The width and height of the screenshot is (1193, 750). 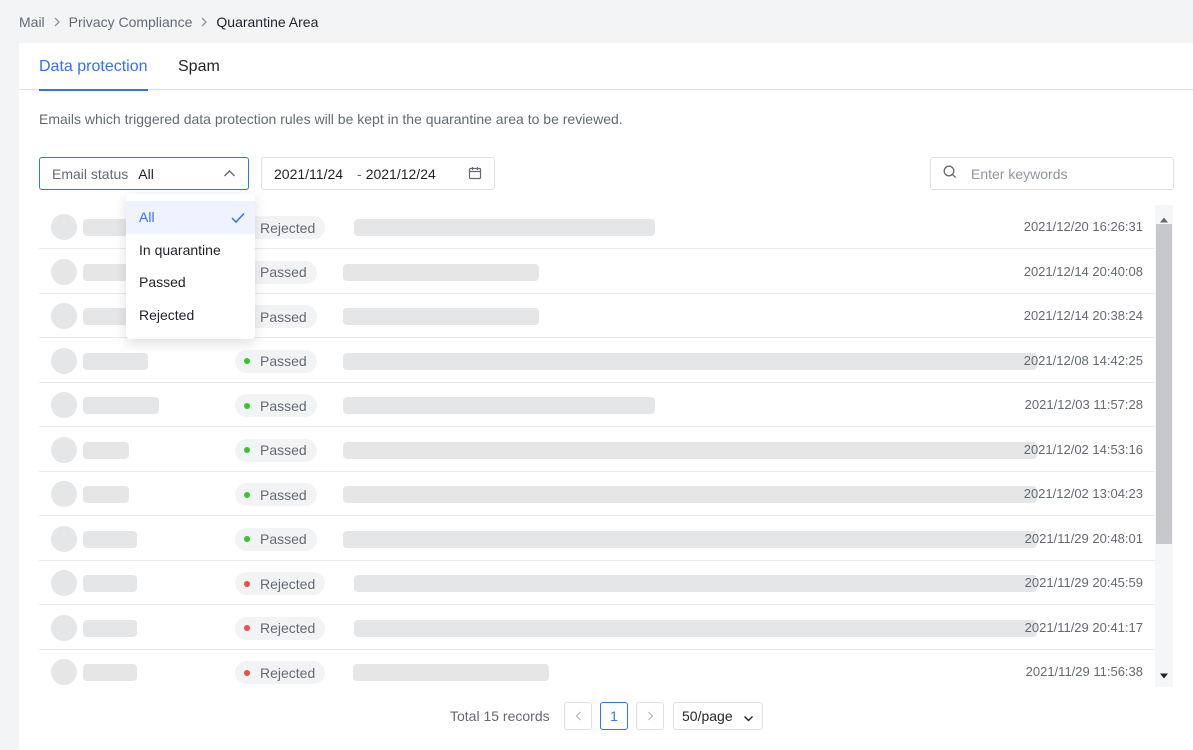 What do you see at coordinates (1083, 271) in the screenshot?
I see `email-time: 2021/12/14 20:40:08` at bounding box center [1083, 271].